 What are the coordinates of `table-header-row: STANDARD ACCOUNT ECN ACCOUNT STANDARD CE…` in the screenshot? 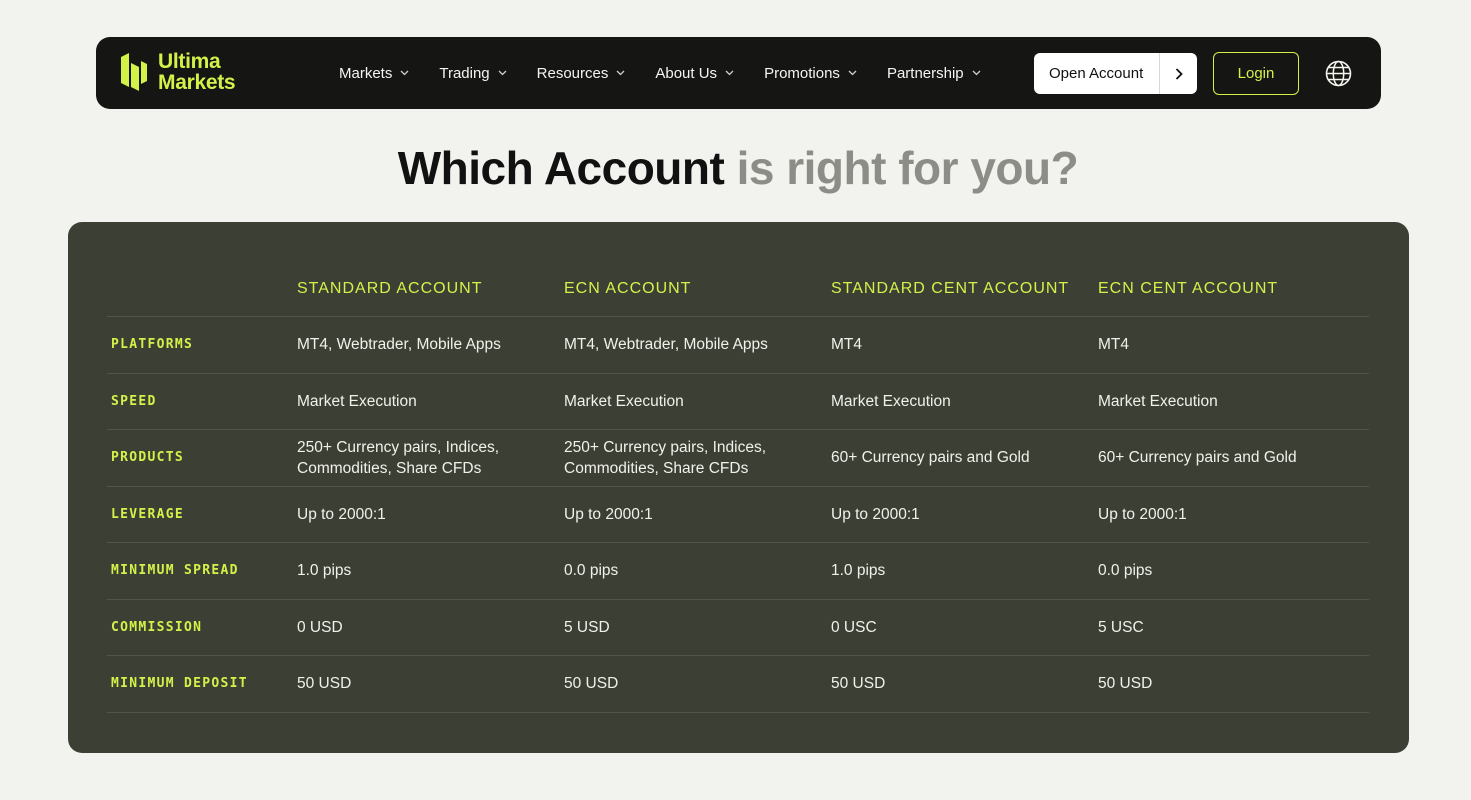 It's located at (738, 288).